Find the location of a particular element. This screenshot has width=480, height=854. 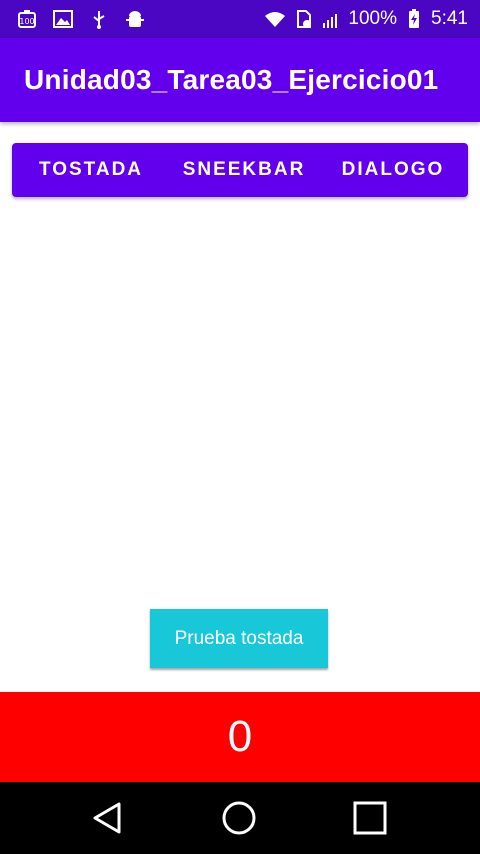

android-debug-icon is located at coordinates (135, 19).